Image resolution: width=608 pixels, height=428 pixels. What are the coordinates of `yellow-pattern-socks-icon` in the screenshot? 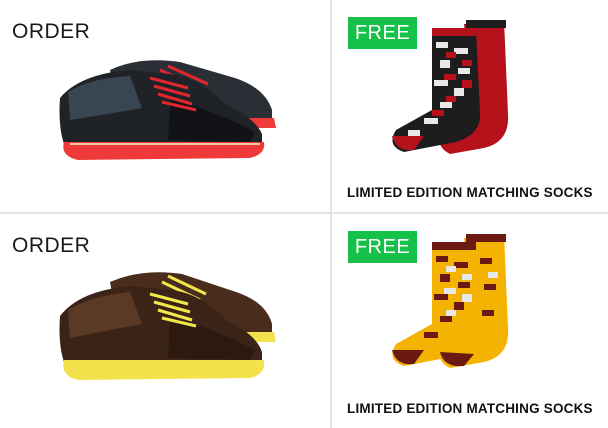 It's located at (450, 301).